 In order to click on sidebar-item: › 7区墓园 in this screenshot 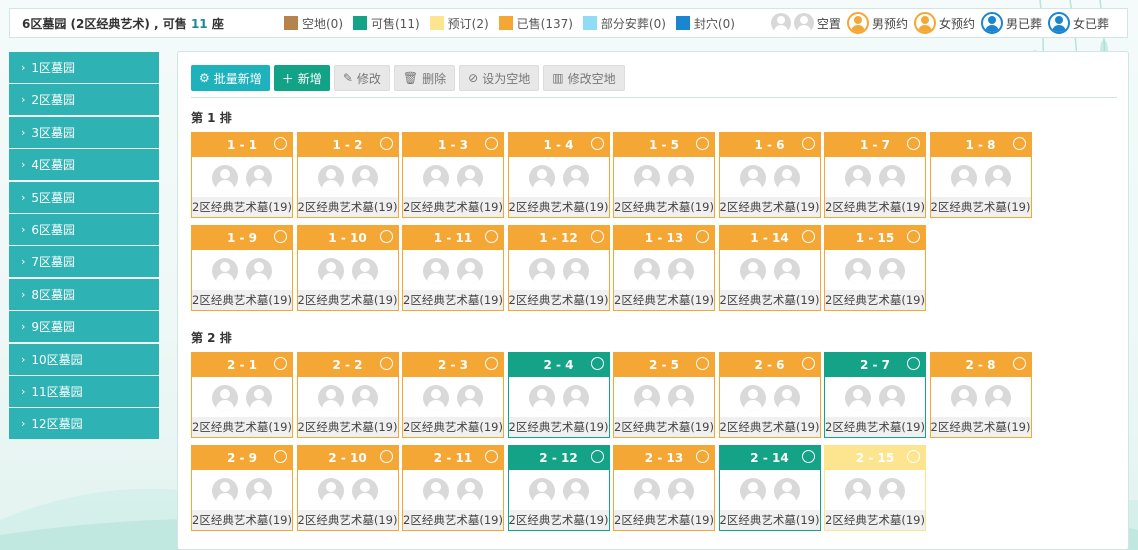, I will do `click(84, 262)`.